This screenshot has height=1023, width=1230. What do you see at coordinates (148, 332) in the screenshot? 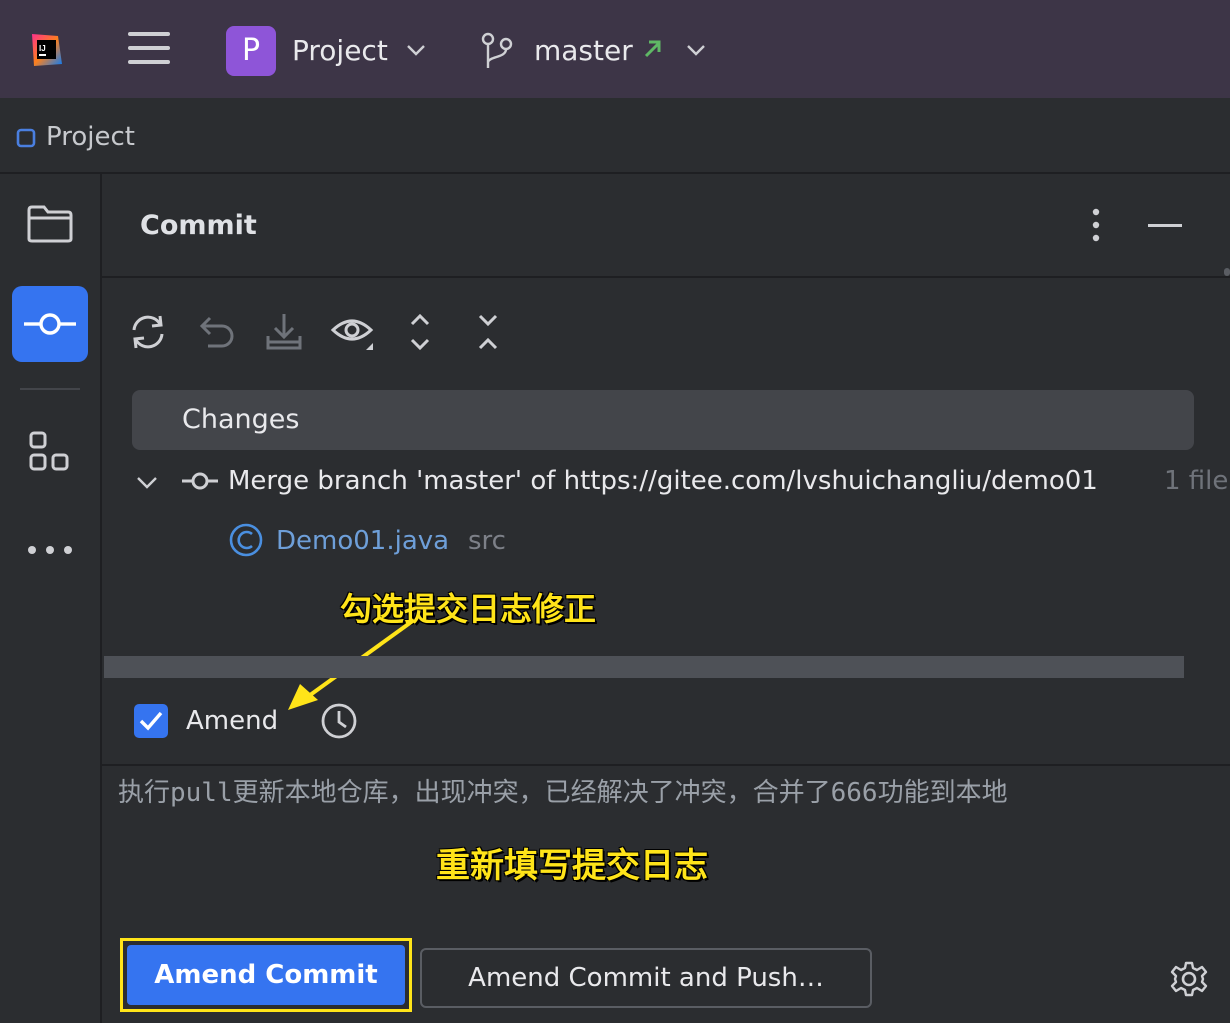
I see `refresh-icon` at bounding box center [148, 332].